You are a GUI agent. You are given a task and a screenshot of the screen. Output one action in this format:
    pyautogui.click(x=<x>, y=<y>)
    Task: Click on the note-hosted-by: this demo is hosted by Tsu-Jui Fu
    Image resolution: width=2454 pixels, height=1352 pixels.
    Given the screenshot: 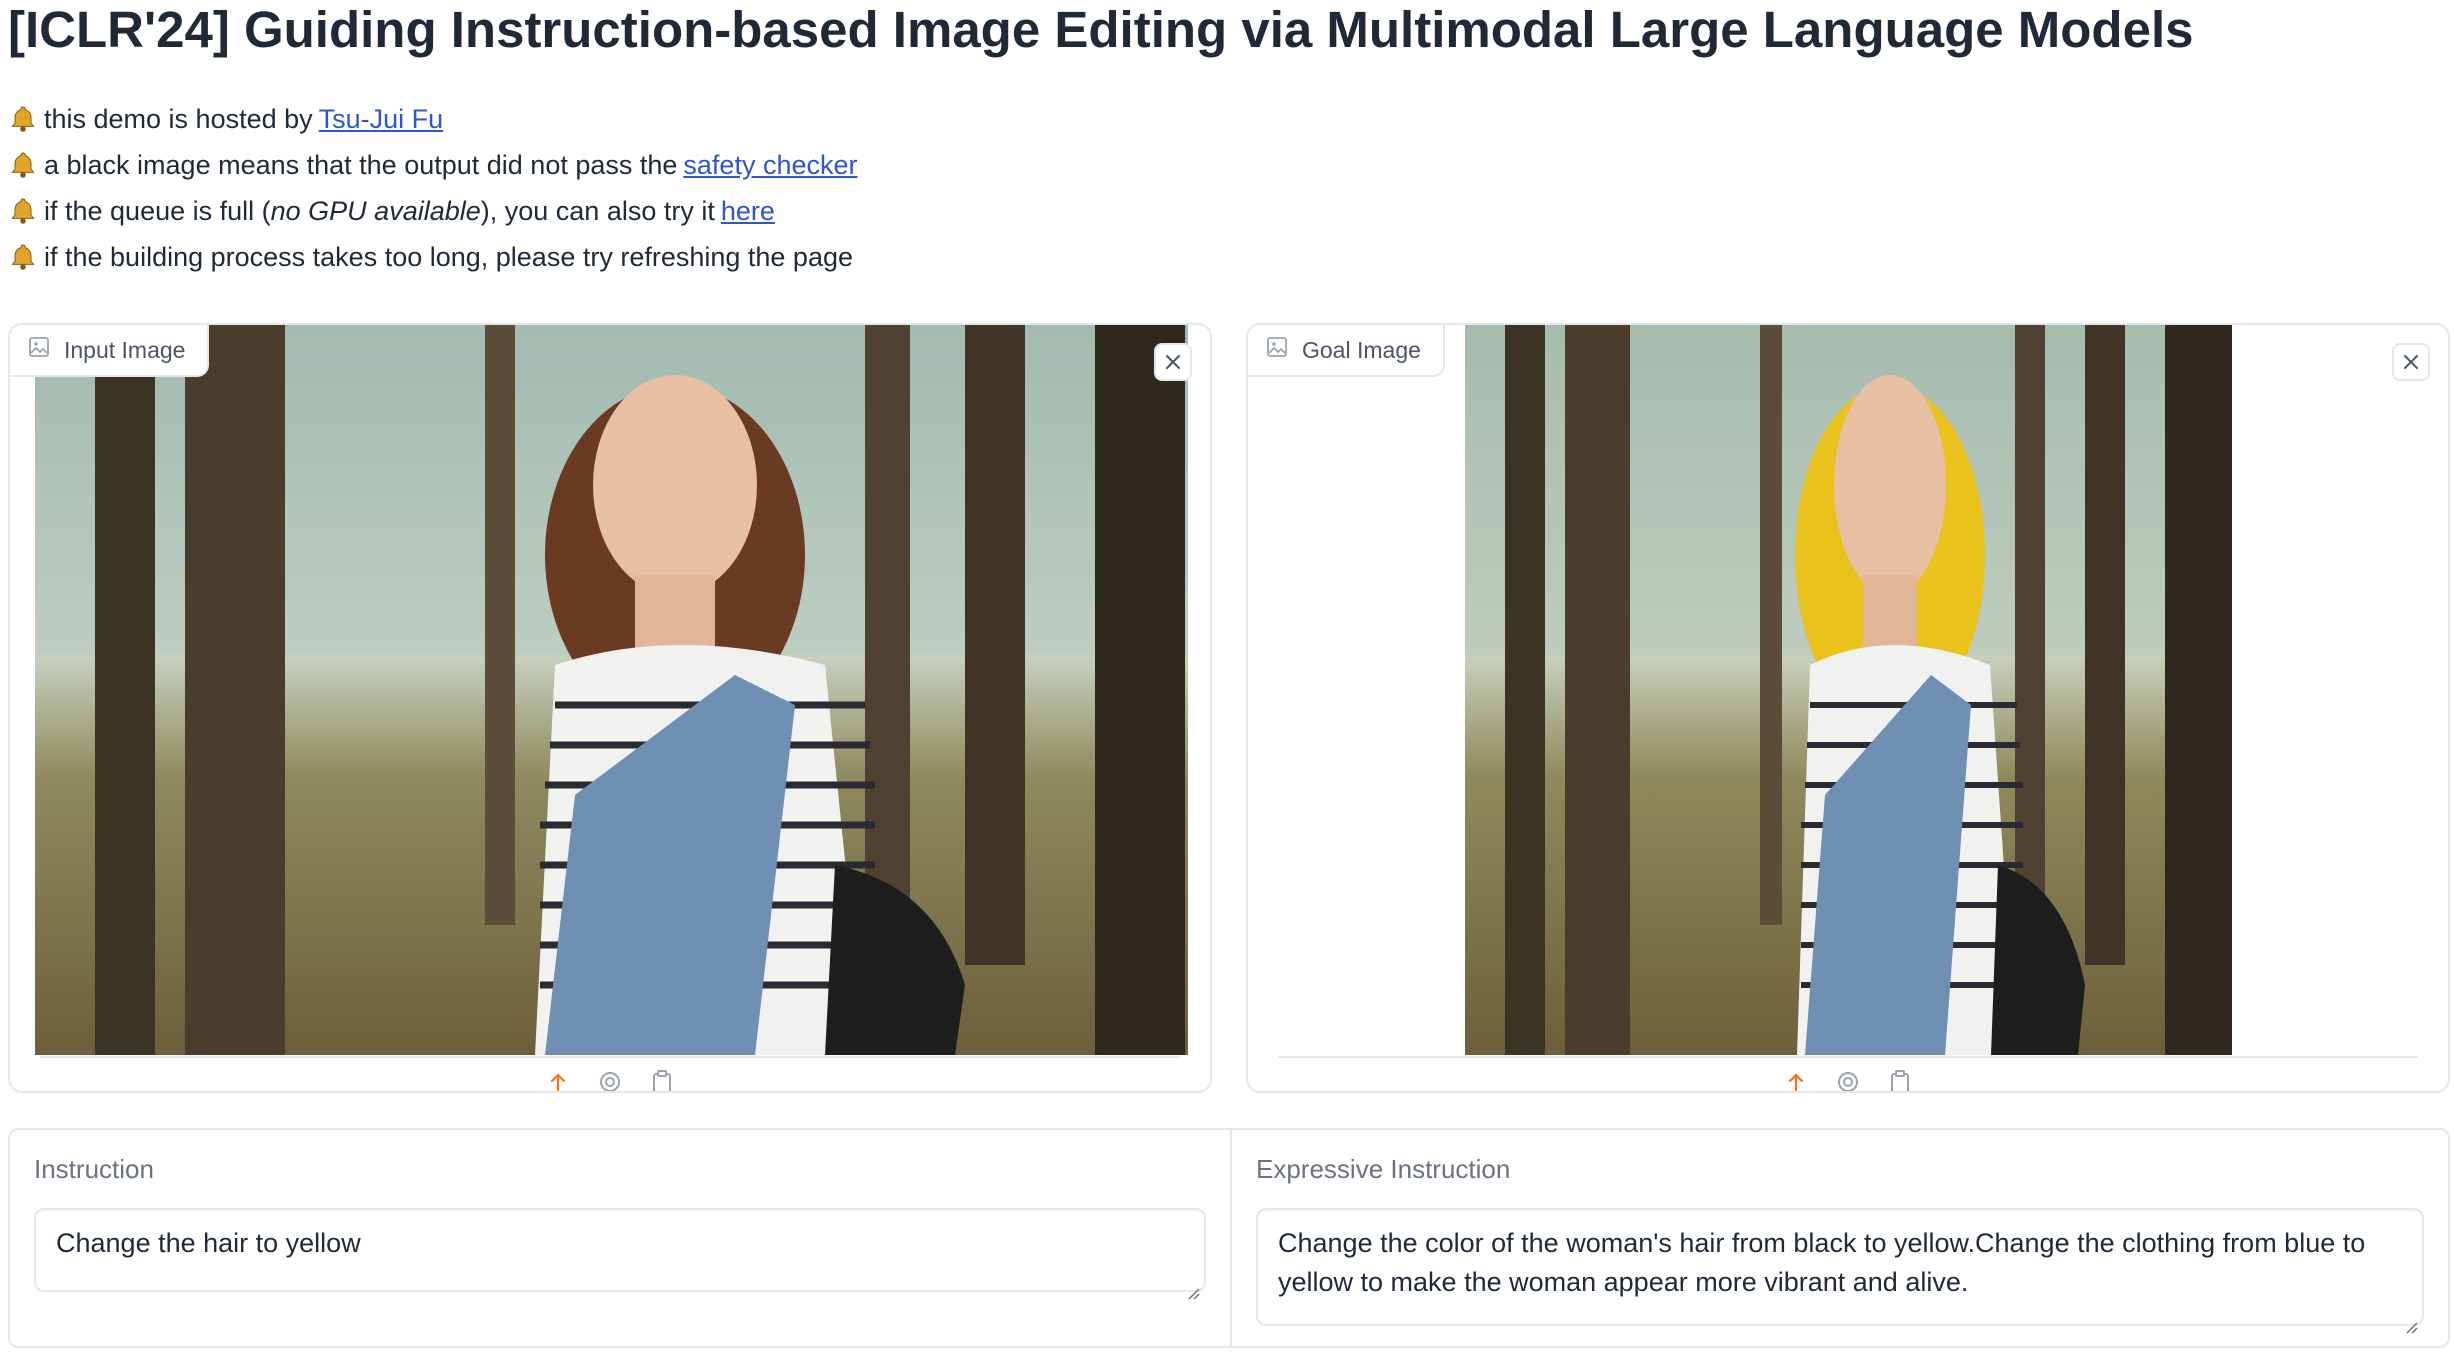 What is the action you would take?
    pyautogui.click(x=432, y=119)
    